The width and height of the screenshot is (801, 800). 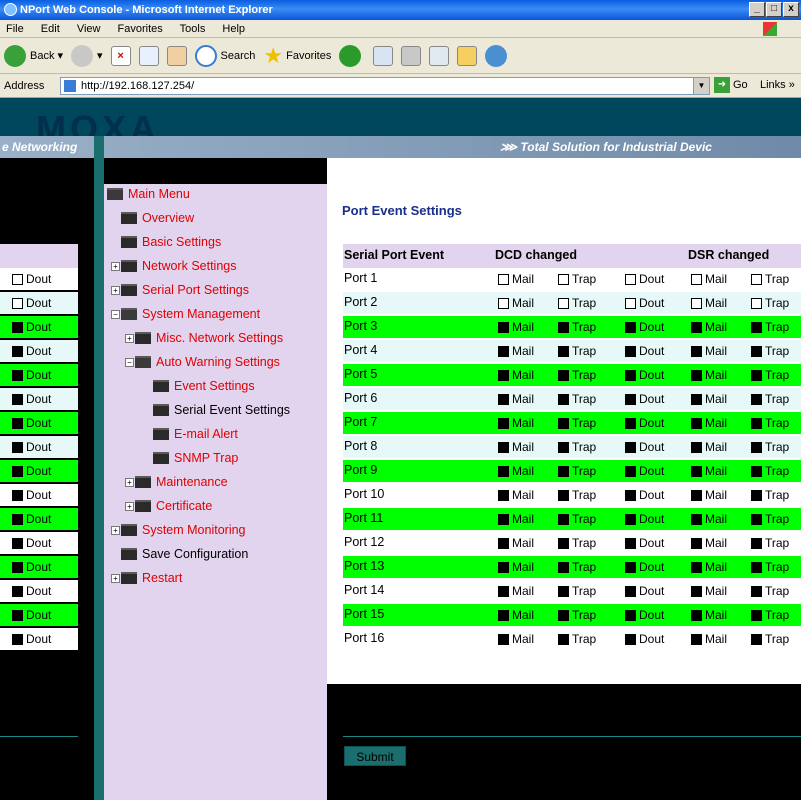 I want to click on nav-misc-network-settings: + Misc. Network Settings, so click(x=204, y=338).